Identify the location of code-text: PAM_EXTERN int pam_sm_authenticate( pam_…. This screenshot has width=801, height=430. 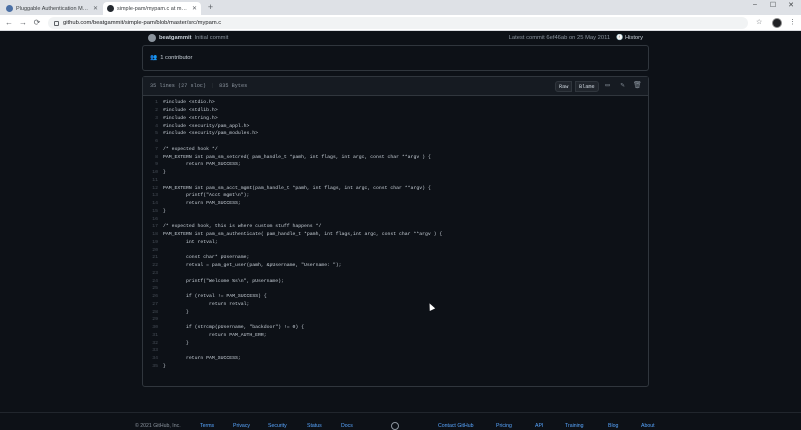
(303, 235).